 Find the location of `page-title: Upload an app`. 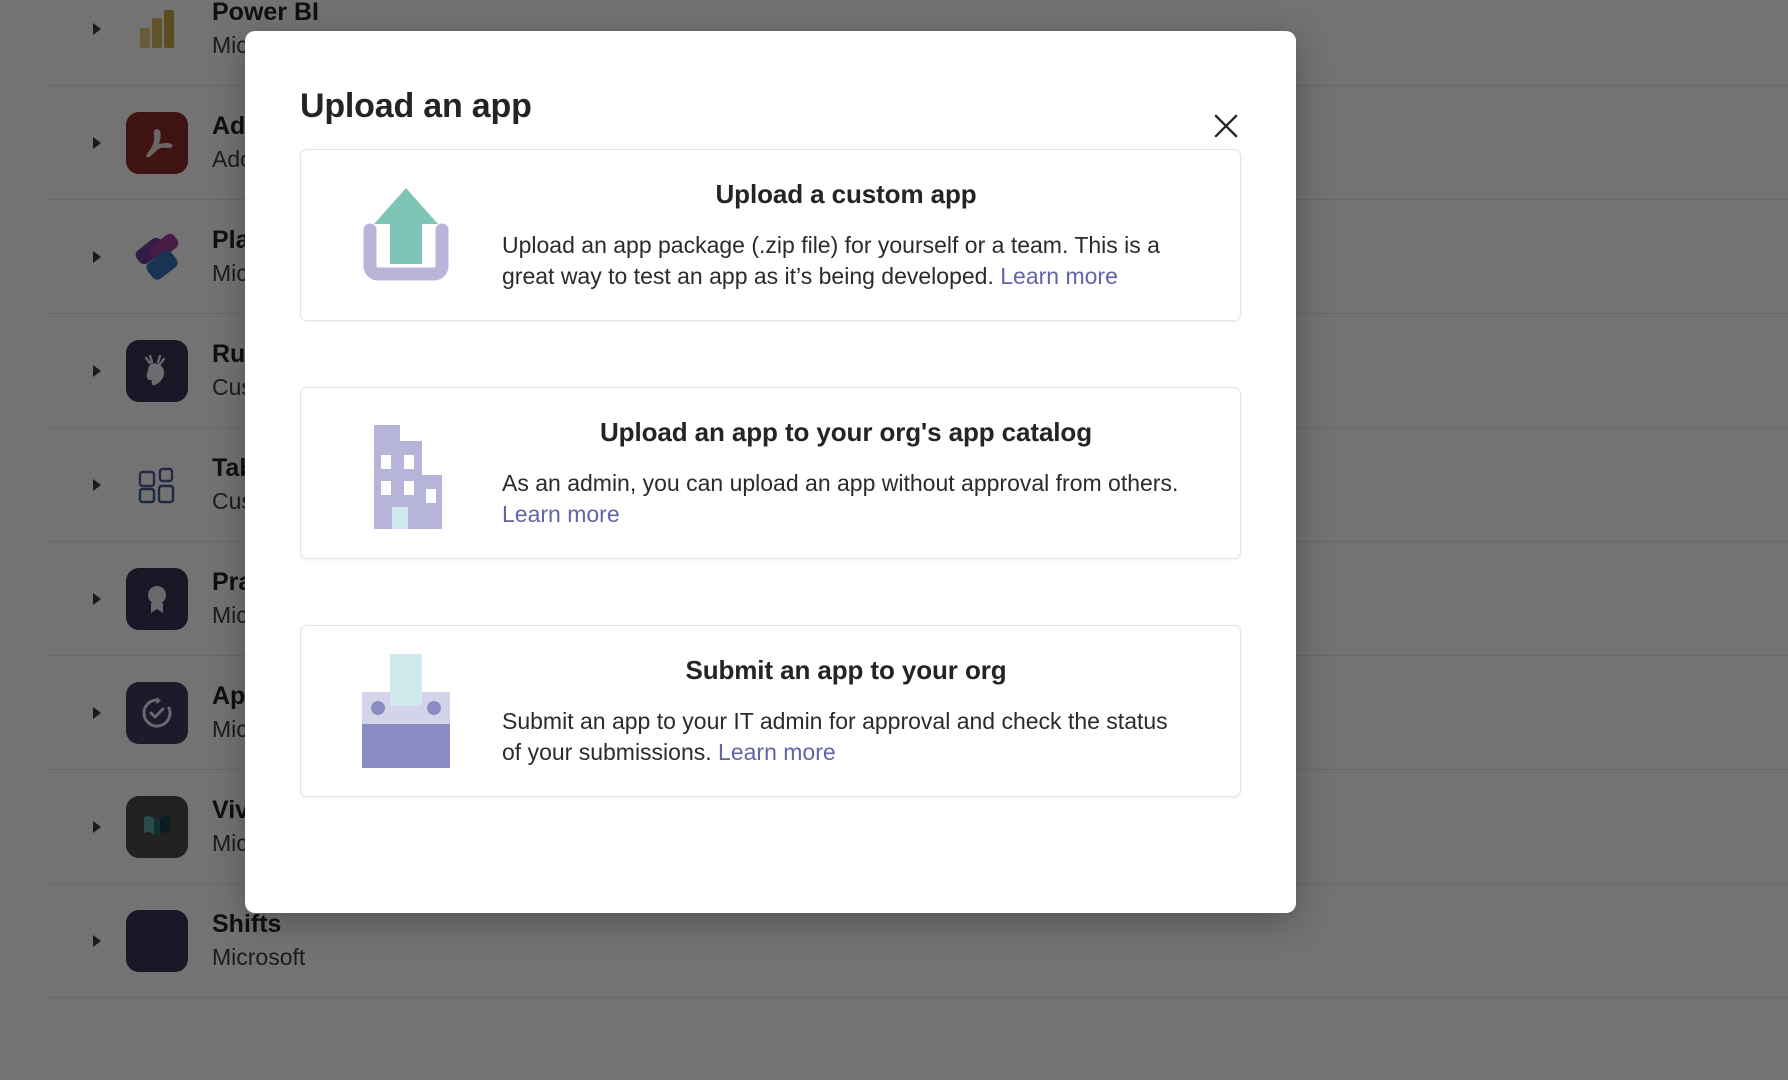

page-title: Upload an app is located at coordinates (416, 106).